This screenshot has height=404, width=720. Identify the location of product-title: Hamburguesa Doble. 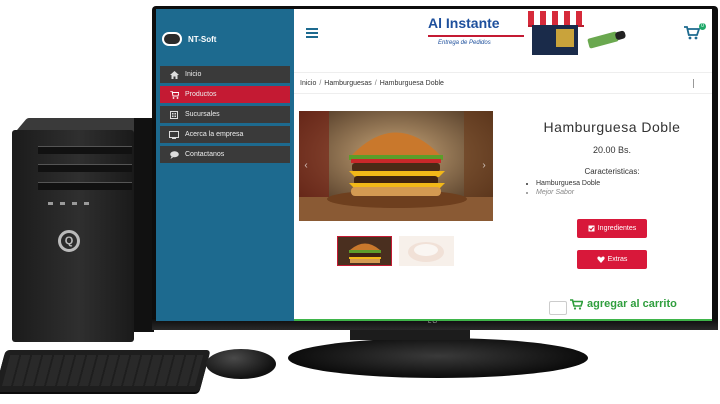
(612, 127).